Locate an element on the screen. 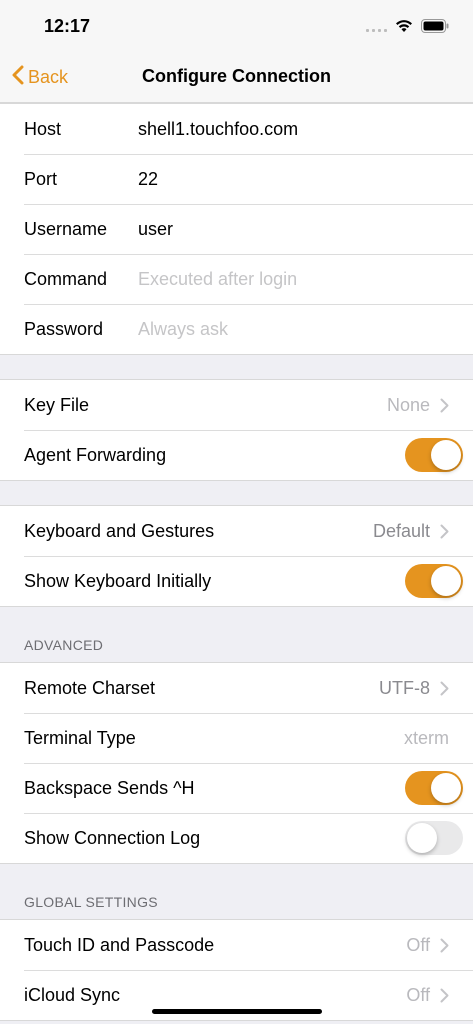 Image resolution: width=473 pixels, height=1024 pixels. password-field: Always ask is located at coordinates (183, 329).